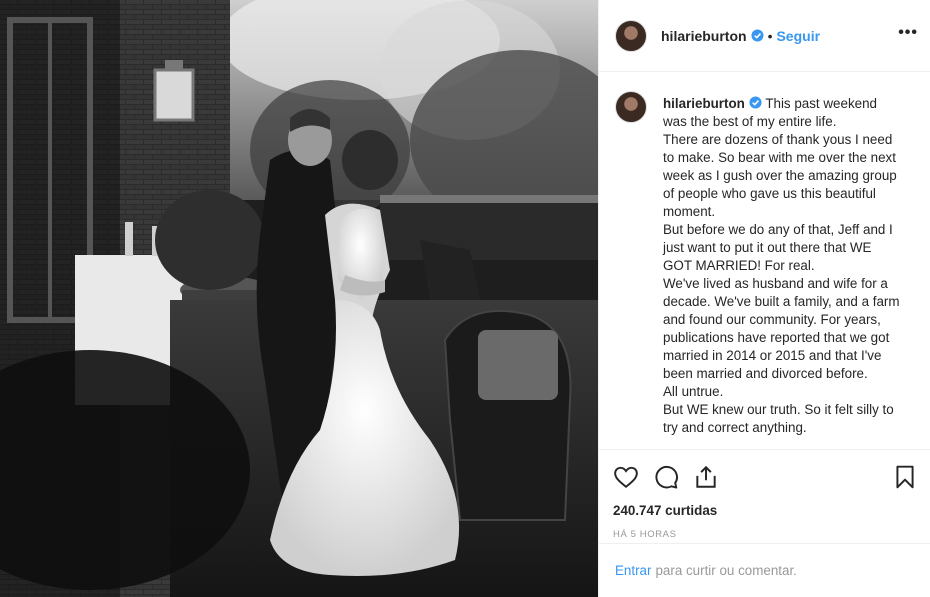  I want to click on more-options-icon: •••, so click(908, 33).